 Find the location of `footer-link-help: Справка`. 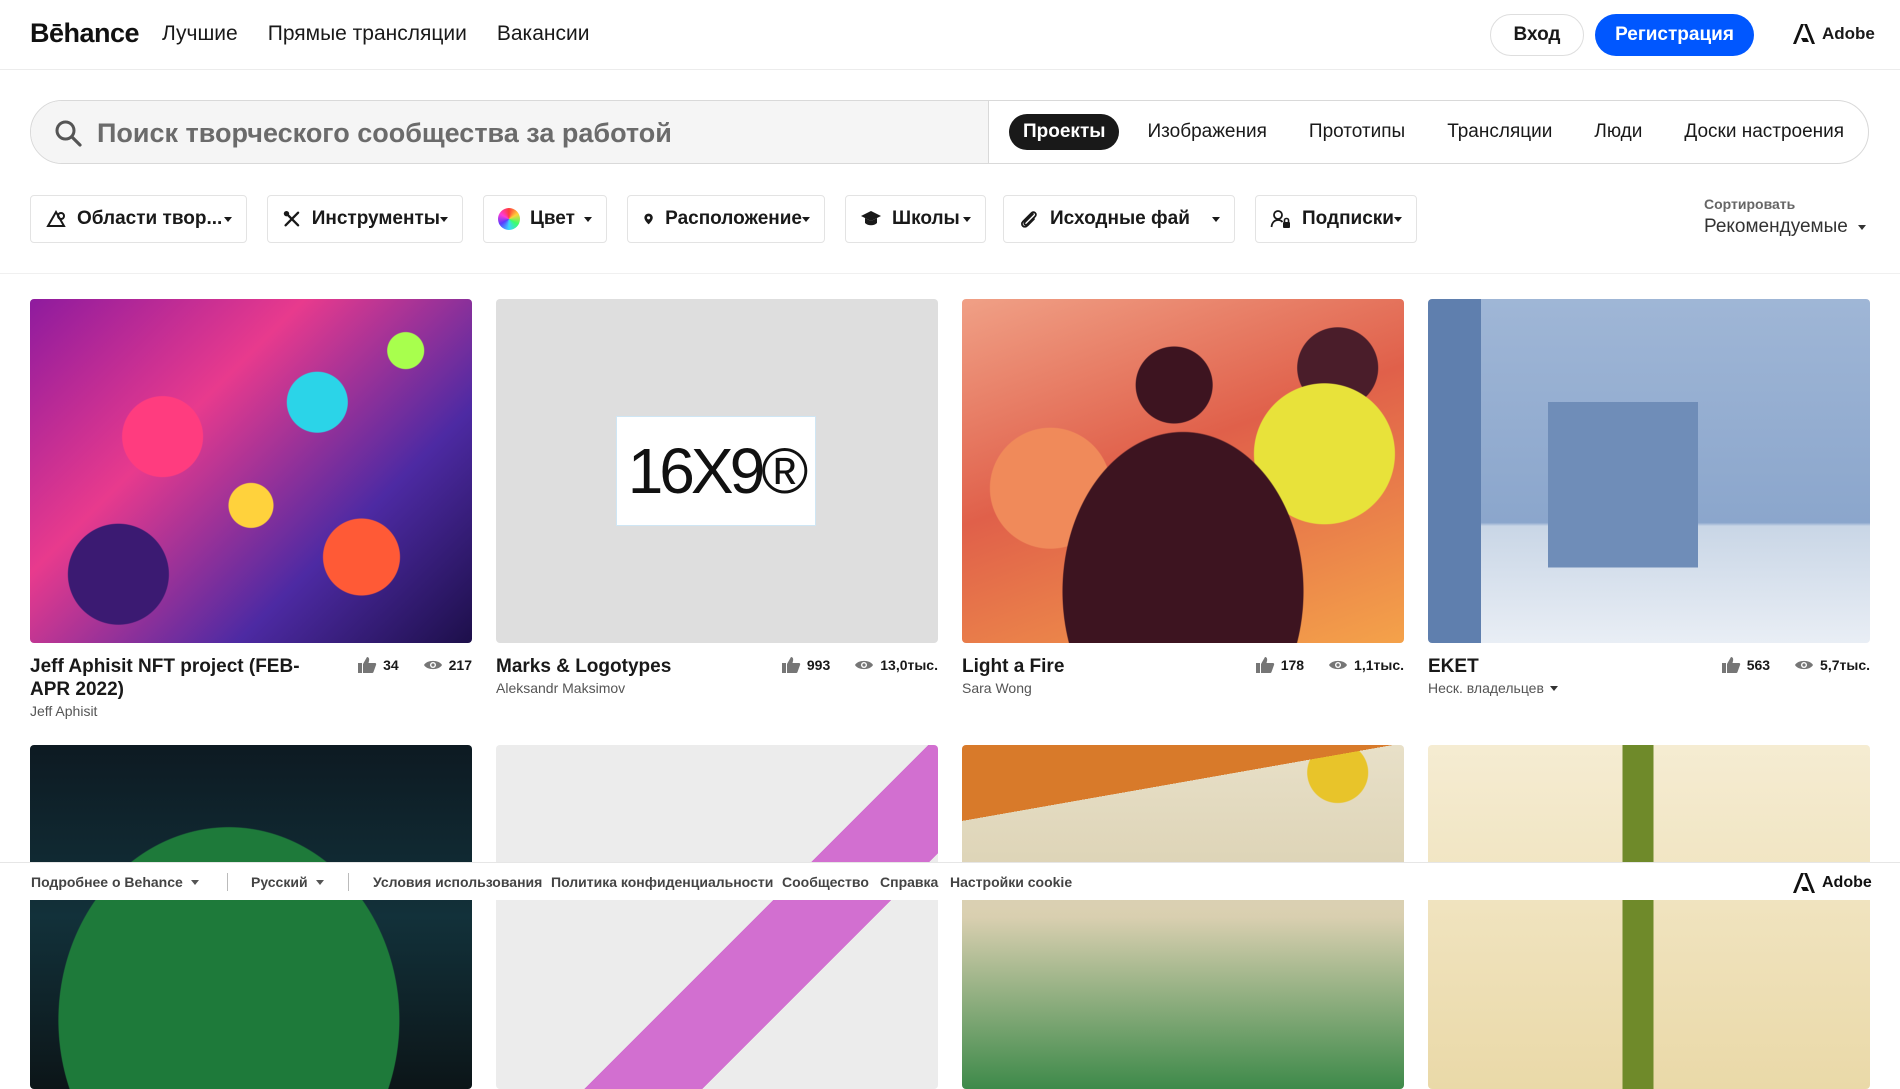

footer-link-help: Справка is located at coordinates (909, 882).